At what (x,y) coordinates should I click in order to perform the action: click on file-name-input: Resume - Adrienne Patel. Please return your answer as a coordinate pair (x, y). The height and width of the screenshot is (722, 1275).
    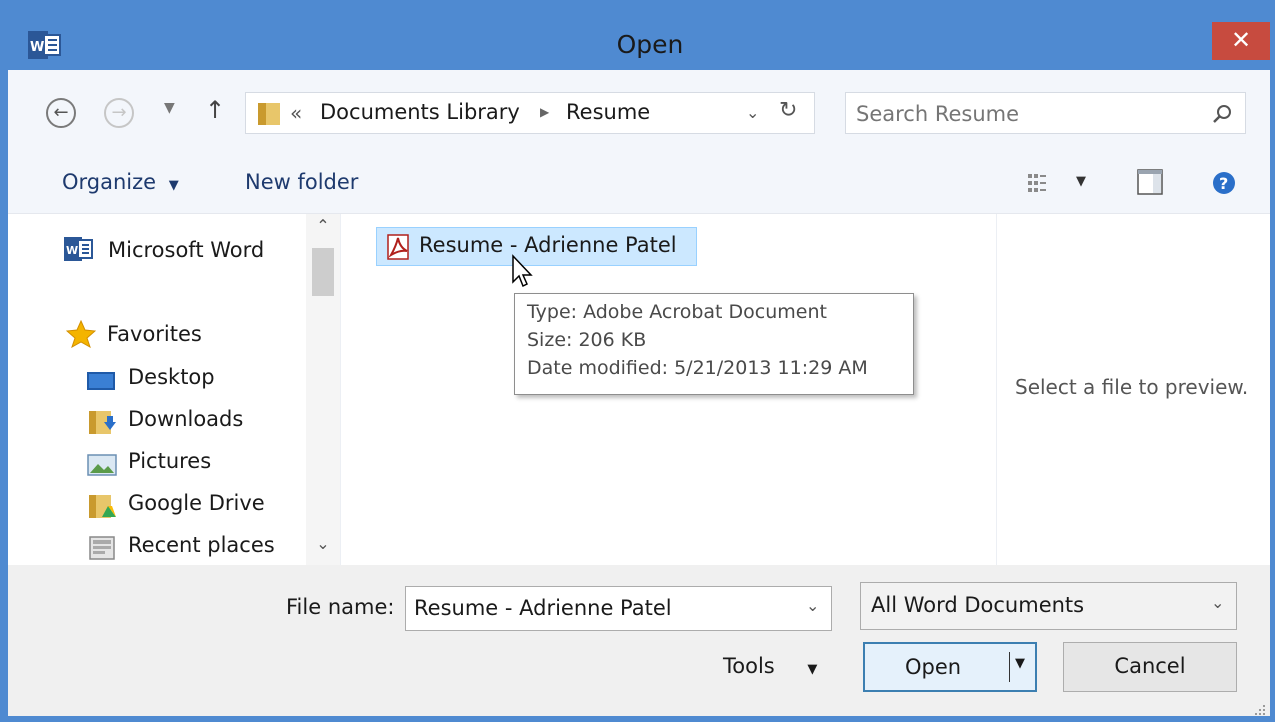
    Looking at the image, I should click on (543, 608).